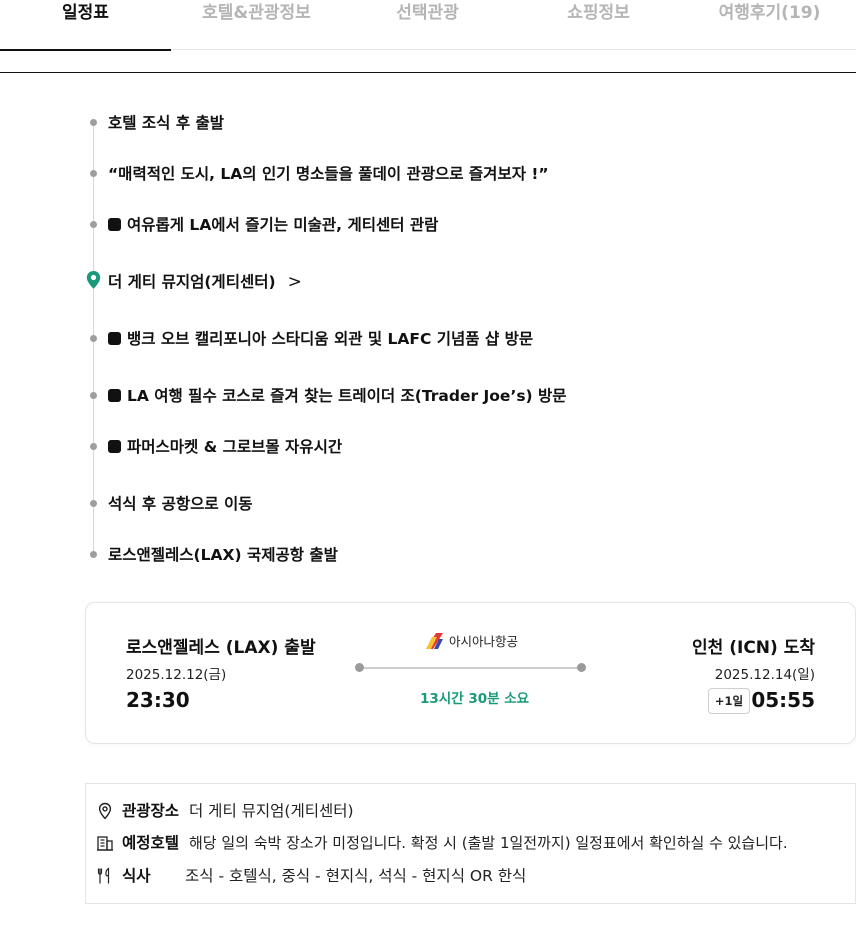 This screenshot has width=856, height=945. I want to click on timeline-item-text: 더 게티 뮤지엄(게티센터), so click(192, 282).